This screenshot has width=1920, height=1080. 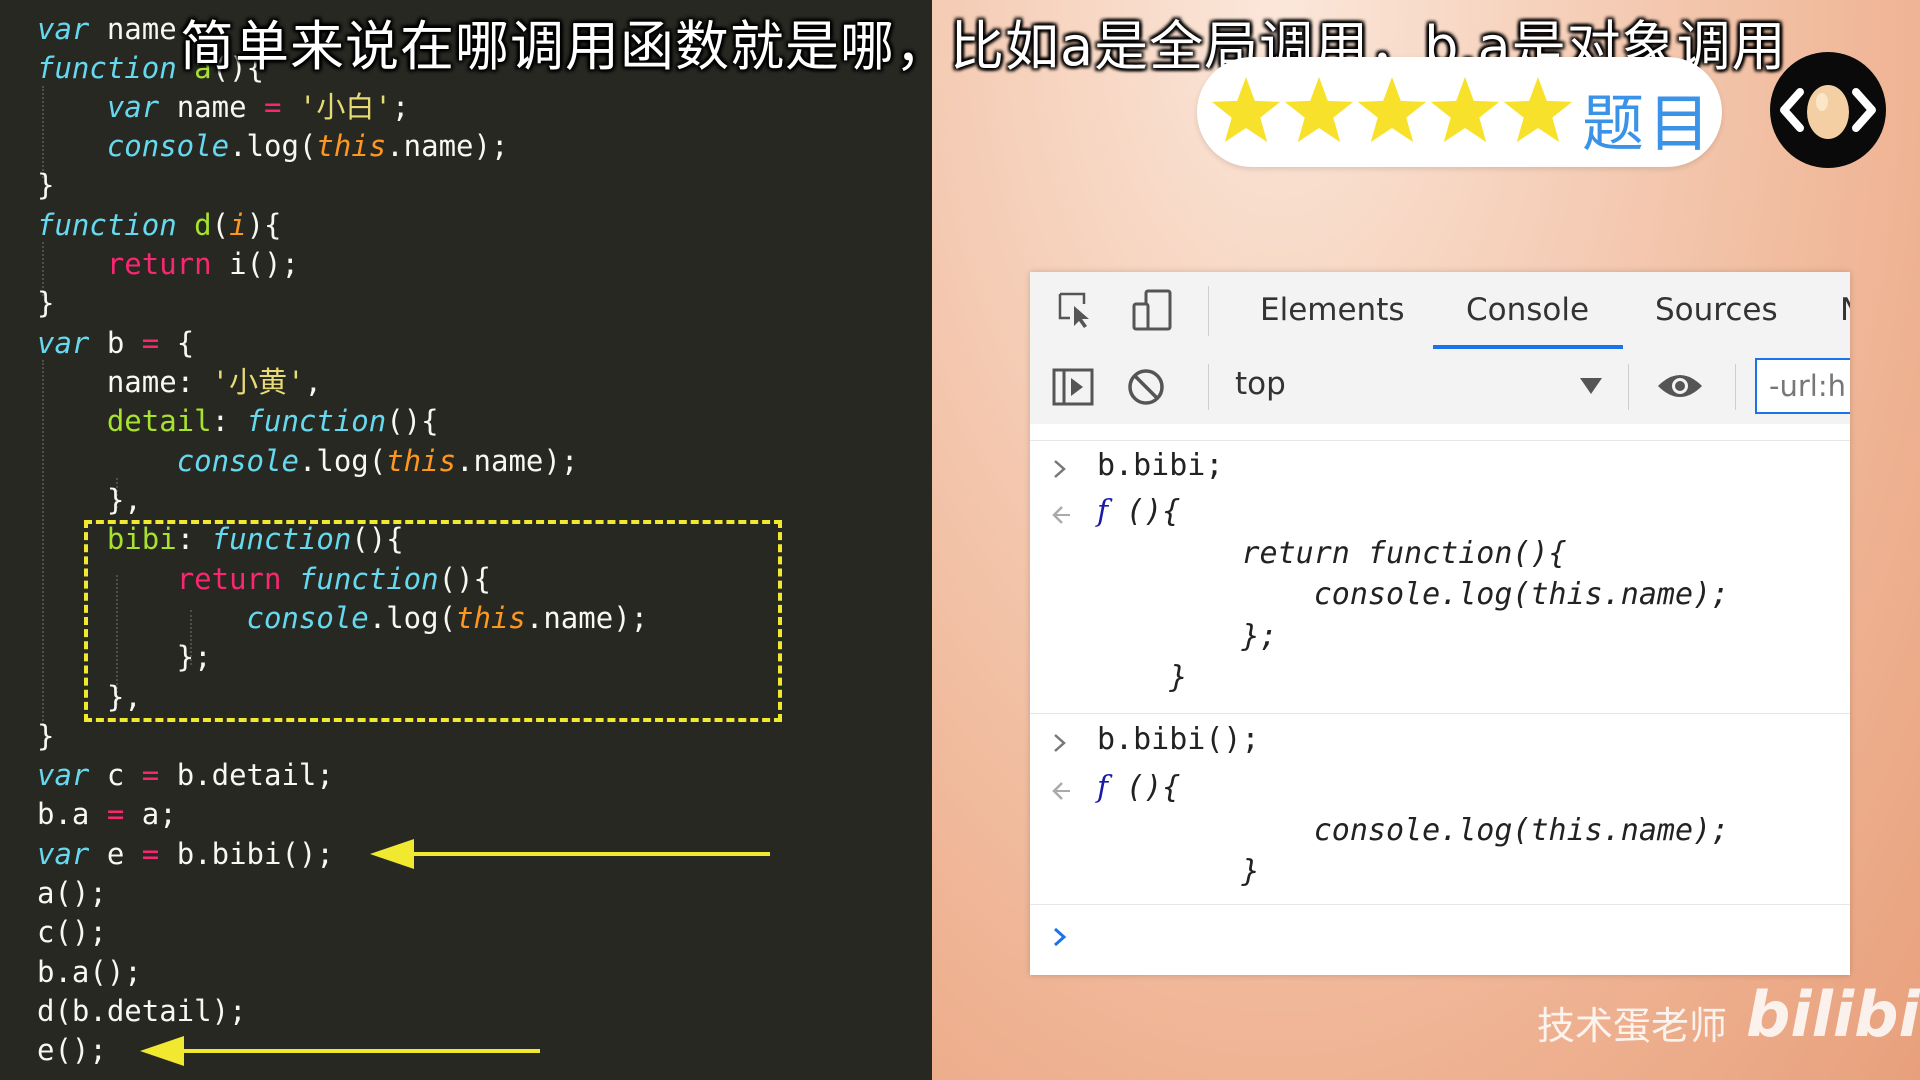 What do you see at coordinates (72, 1050) in the screenshot?
I see `code-line-27: e();` at bounding box center [72, 1050].